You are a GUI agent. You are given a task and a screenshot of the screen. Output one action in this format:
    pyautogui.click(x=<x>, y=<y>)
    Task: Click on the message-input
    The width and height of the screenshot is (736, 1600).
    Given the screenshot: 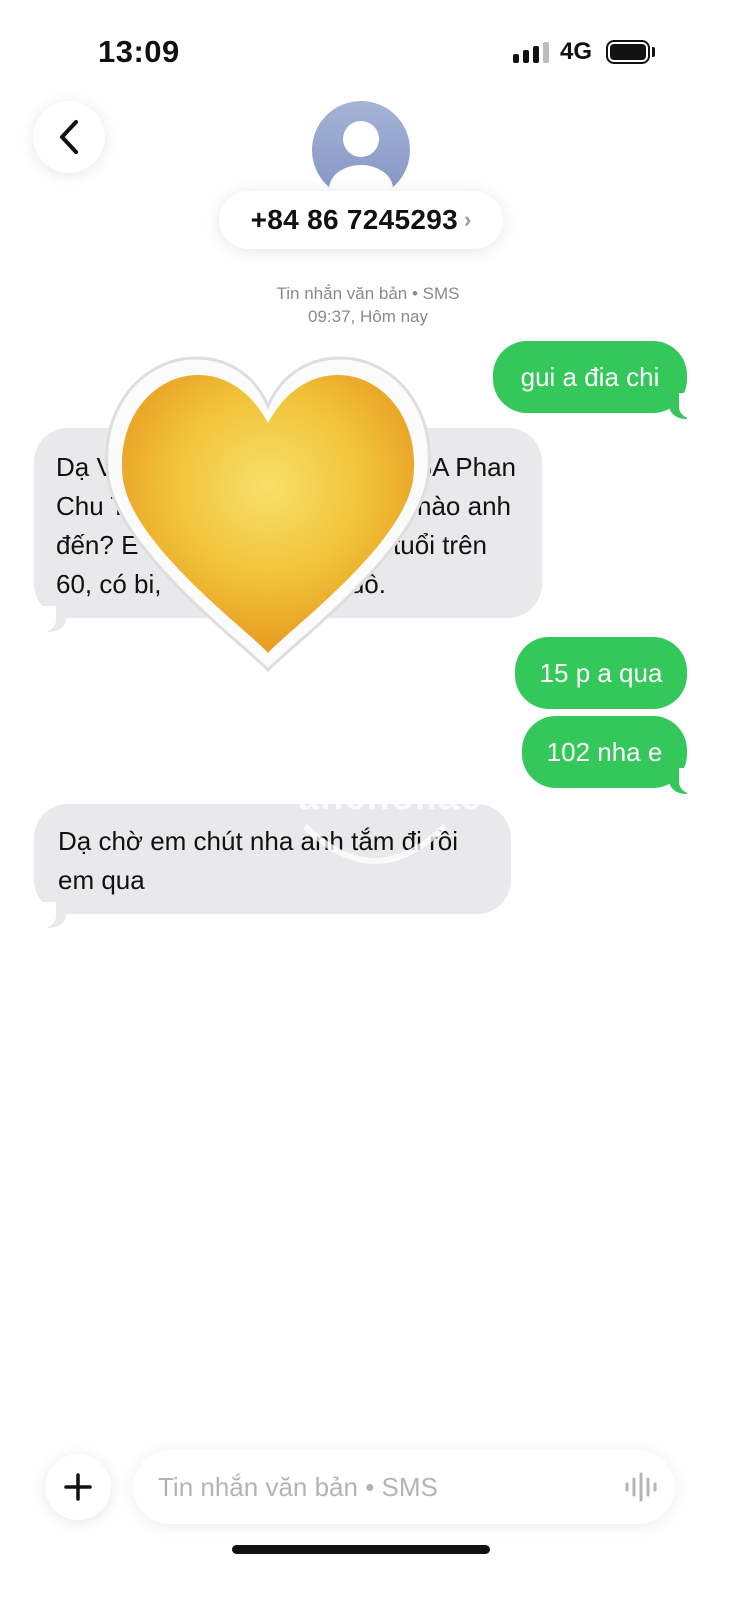 What is the action you would take?
    pyautogui.click(x=404, y=1487)
    